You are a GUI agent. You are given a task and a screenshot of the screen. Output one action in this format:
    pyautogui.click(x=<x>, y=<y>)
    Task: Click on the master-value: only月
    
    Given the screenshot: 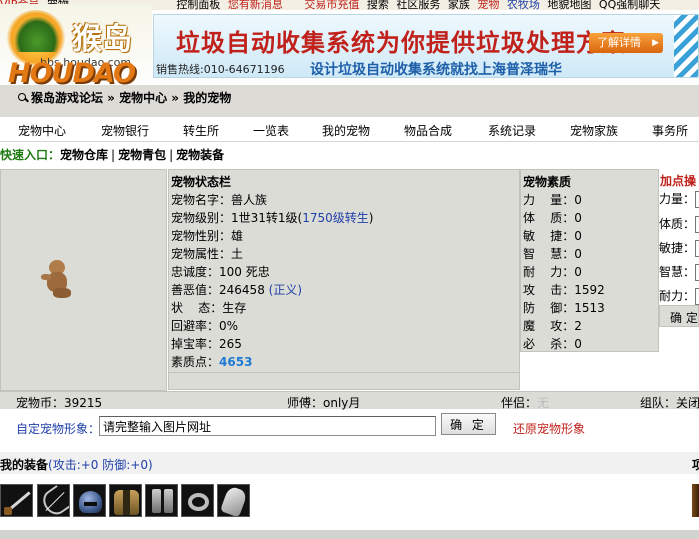 What is the action you would take?
    pyautogui.click(x=341, y=403)
    